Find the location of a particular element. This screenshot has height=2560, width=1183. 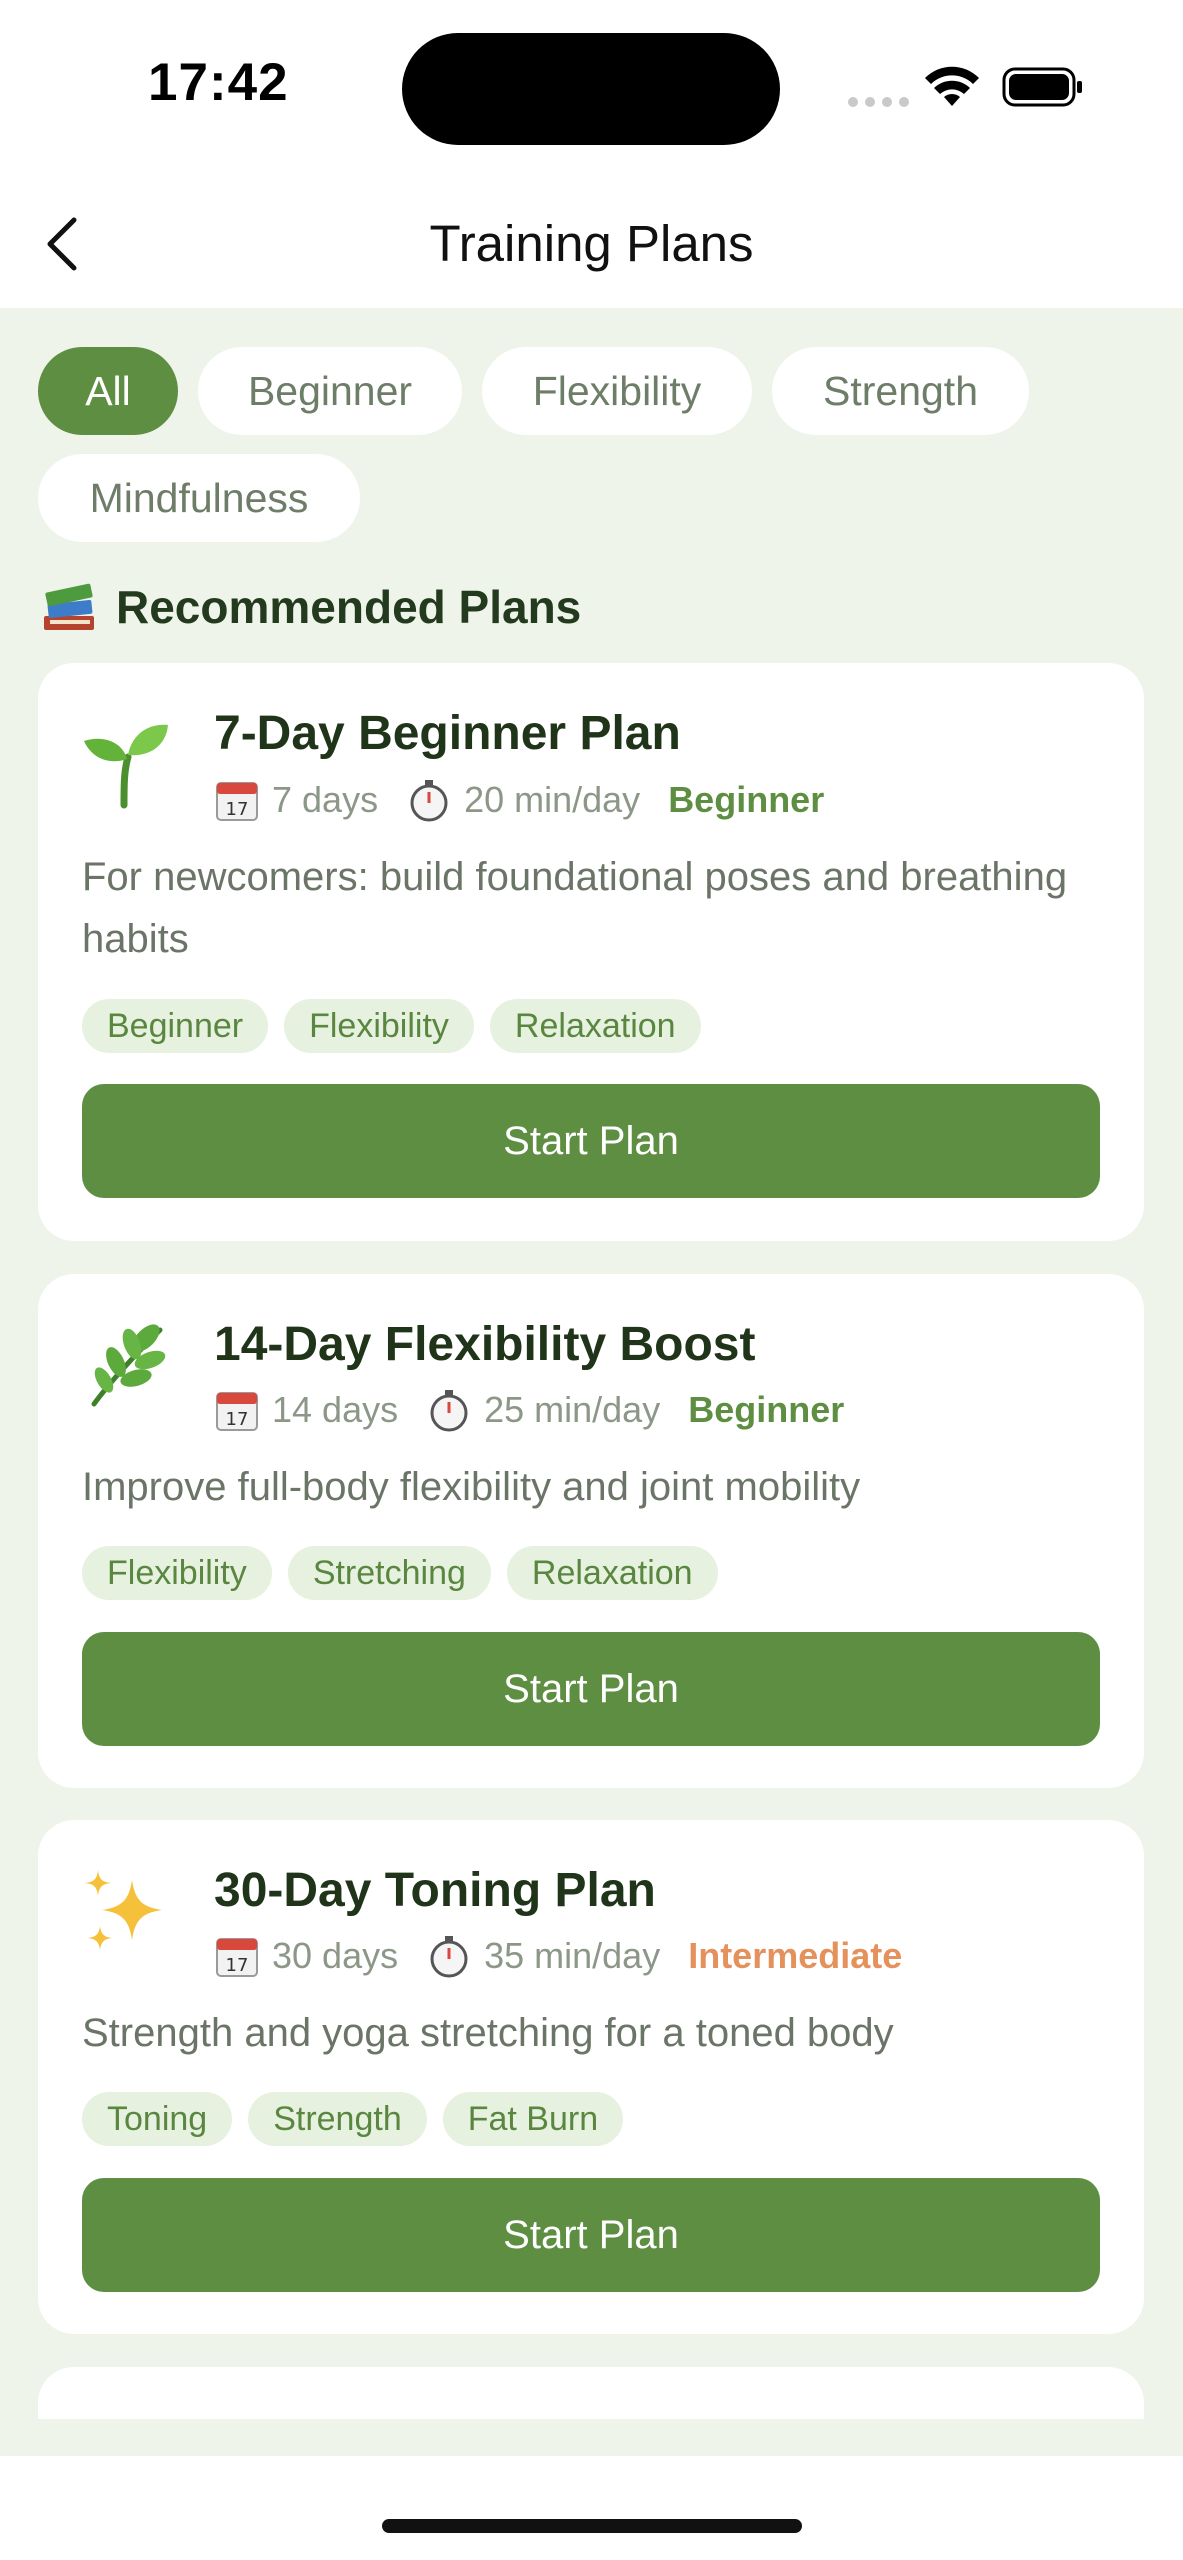

herb-icon is located at coordinates (128, 1365).